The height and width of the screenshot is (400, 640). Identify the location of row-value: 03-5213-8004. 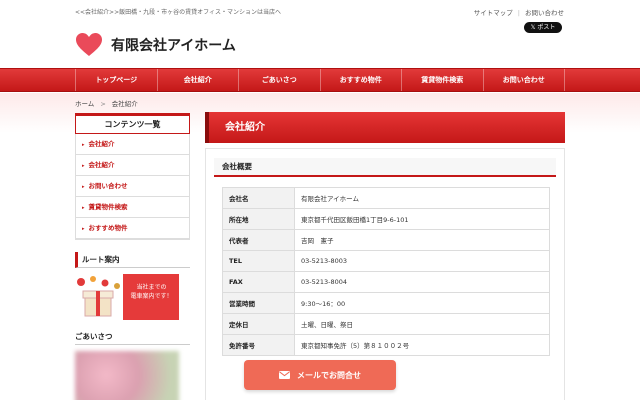
(422, 282).